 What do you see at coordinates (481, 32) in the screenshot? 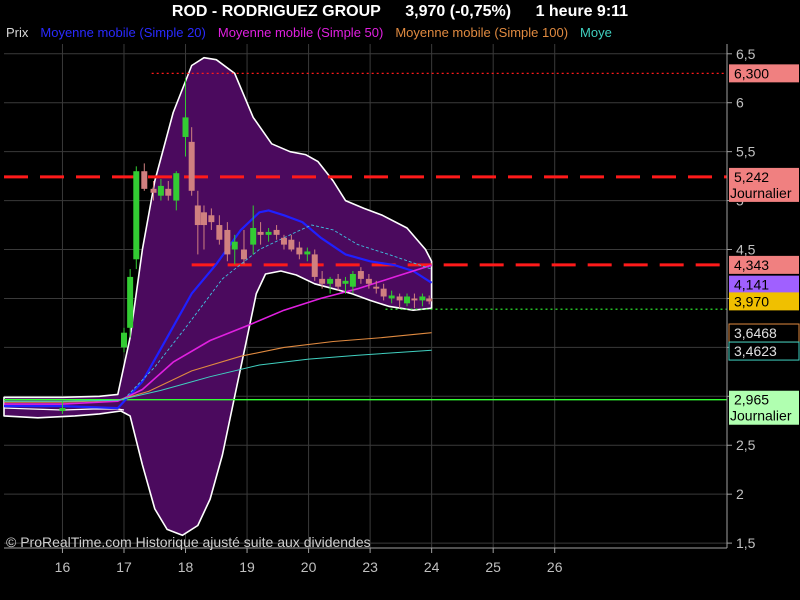
I see `legend-item: Moyenne mobile (Simple 100)` at bounding box center [481, 32].